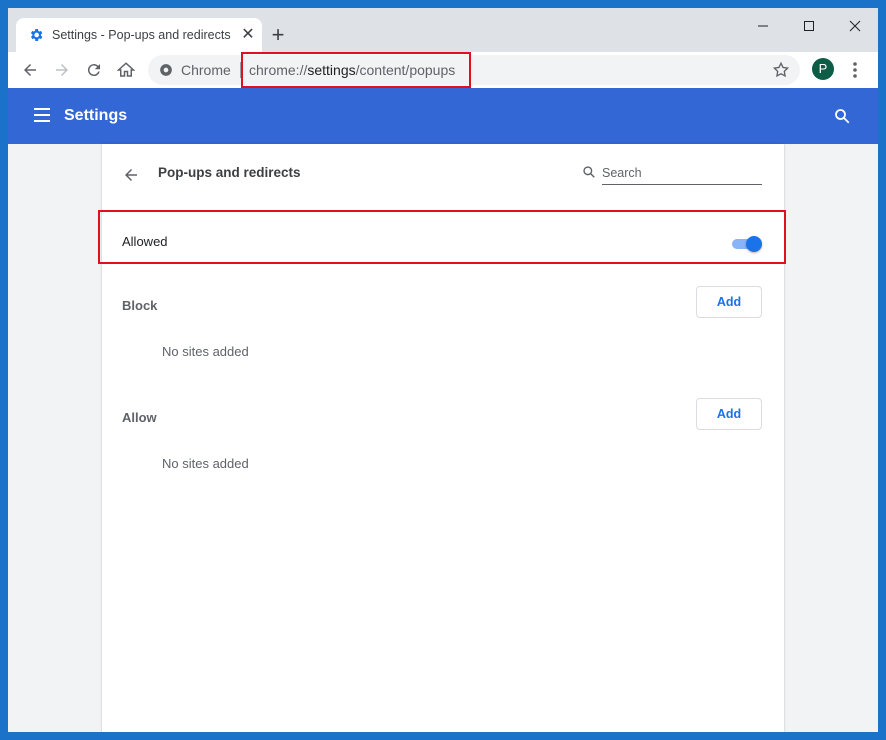  I want to click on forward-button, so click(62, 70).